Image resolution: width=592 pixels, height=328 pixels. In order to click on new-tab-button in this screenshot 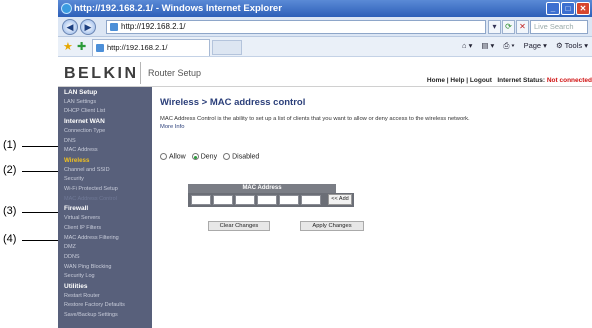, I will do `click(227, 47)`.